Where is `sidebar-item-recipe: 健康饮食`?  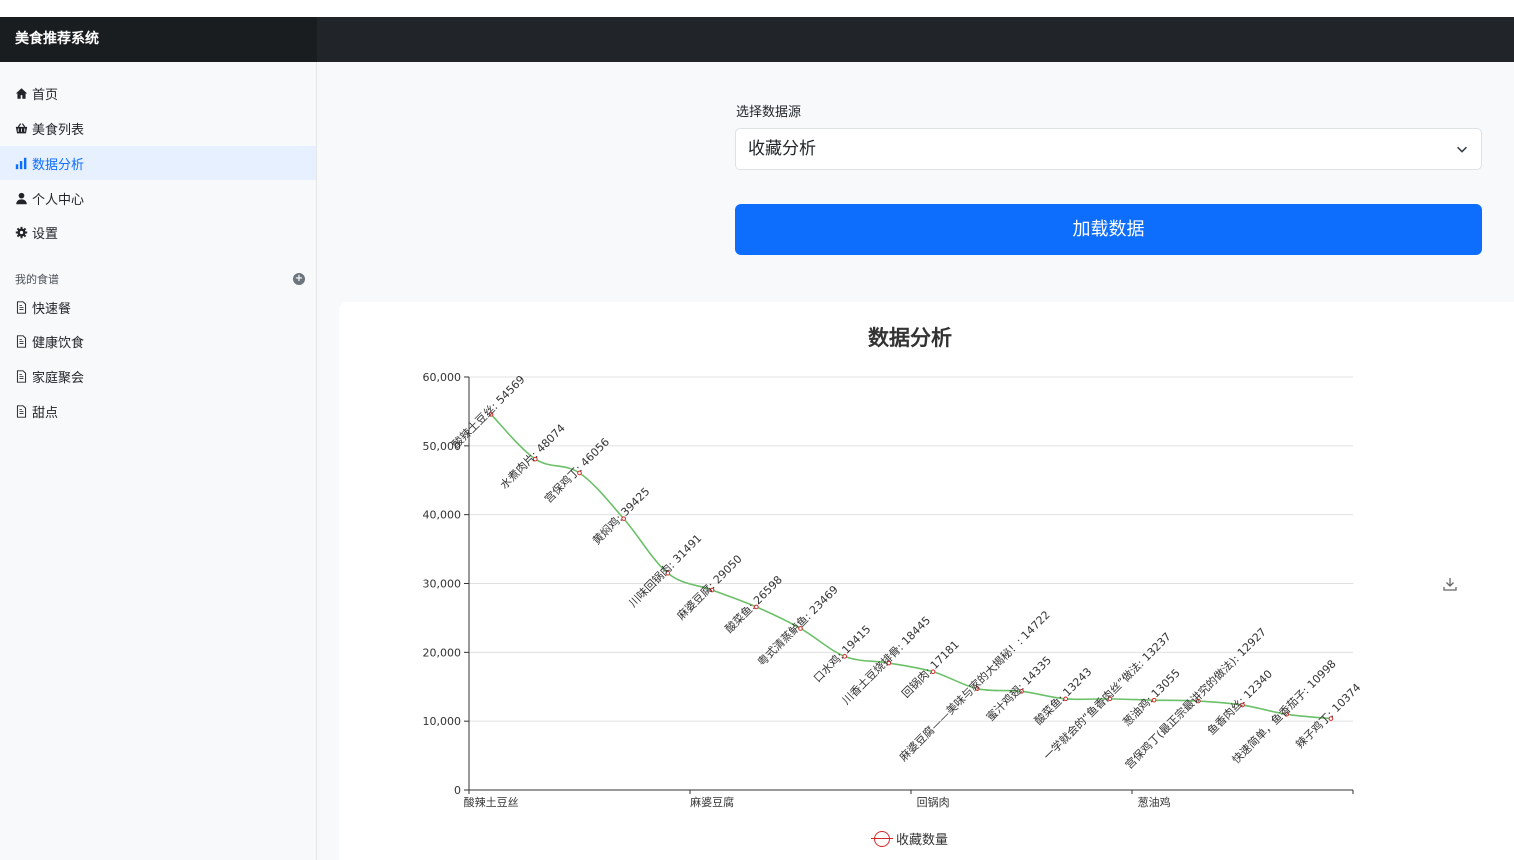 sidebar-item-recipe: 健康饮食 is located at coordinates (158, 341).